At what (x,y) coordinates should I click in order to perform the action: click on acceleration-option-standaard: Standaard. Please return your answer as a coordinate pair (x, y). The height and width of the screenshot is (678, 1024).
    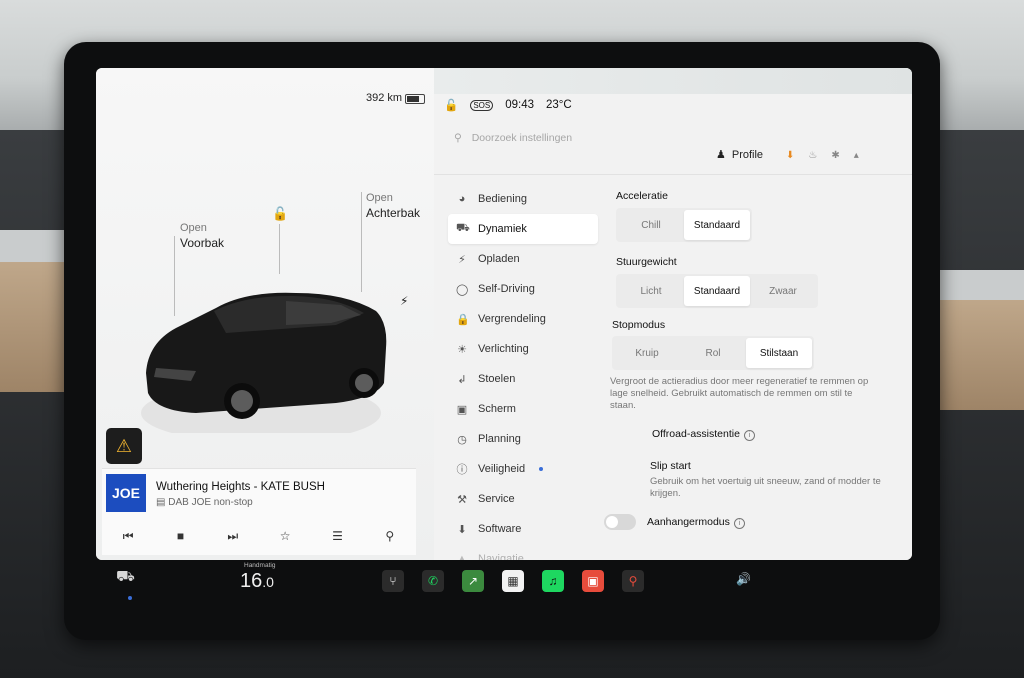
    Looking at the image, I should click on (717, 225).